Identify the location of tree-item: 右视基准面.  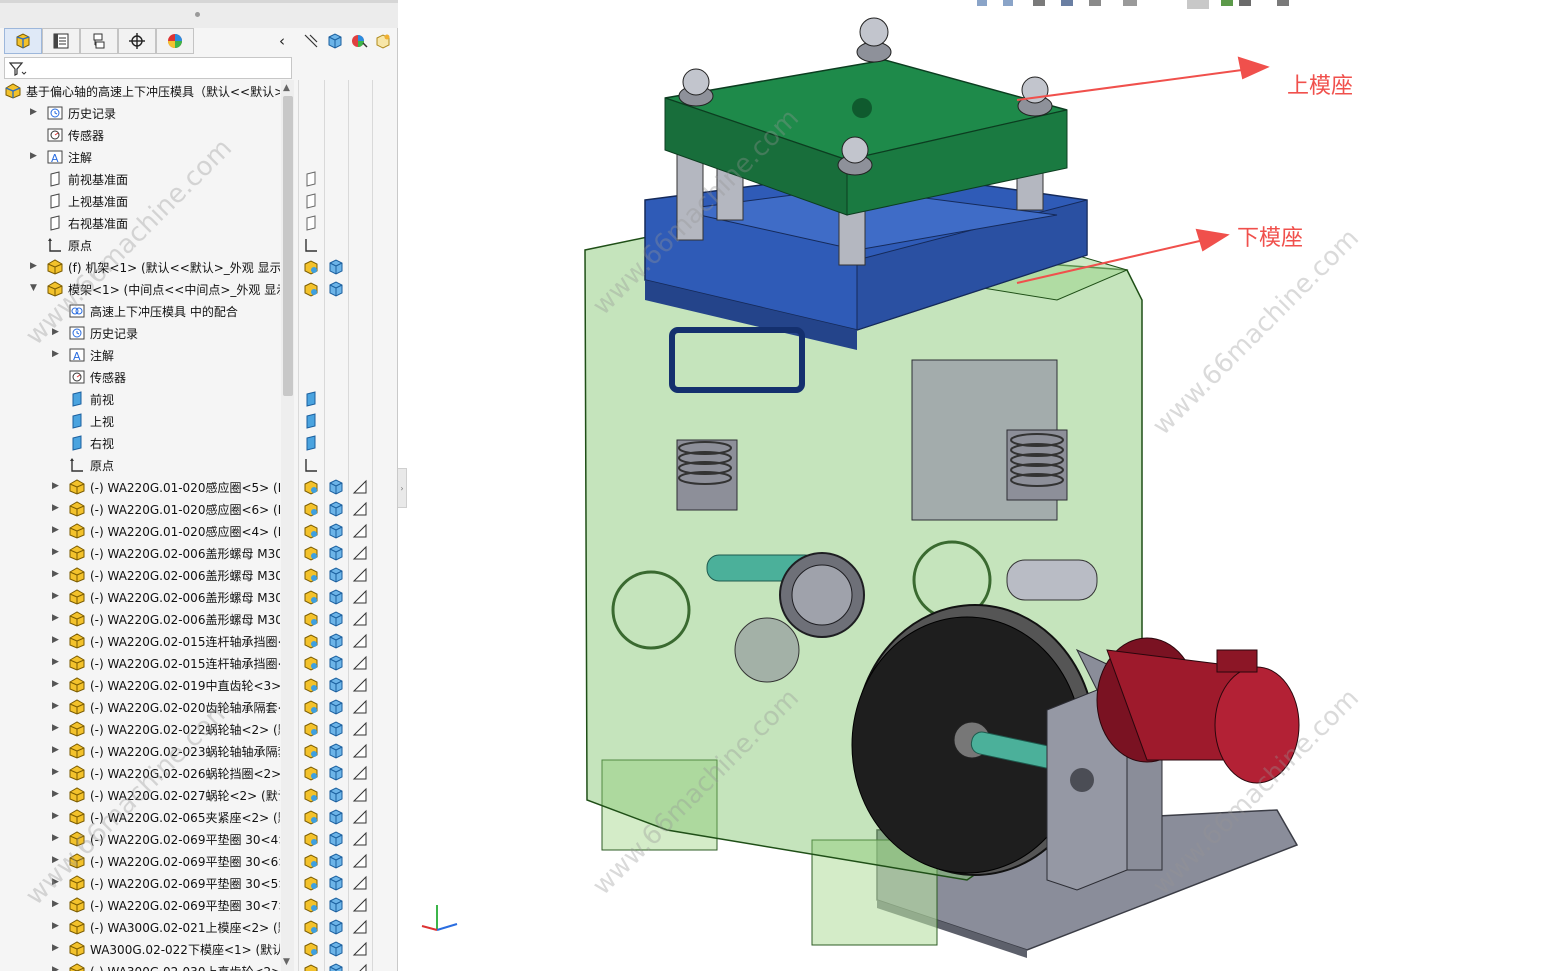
(199, 223).